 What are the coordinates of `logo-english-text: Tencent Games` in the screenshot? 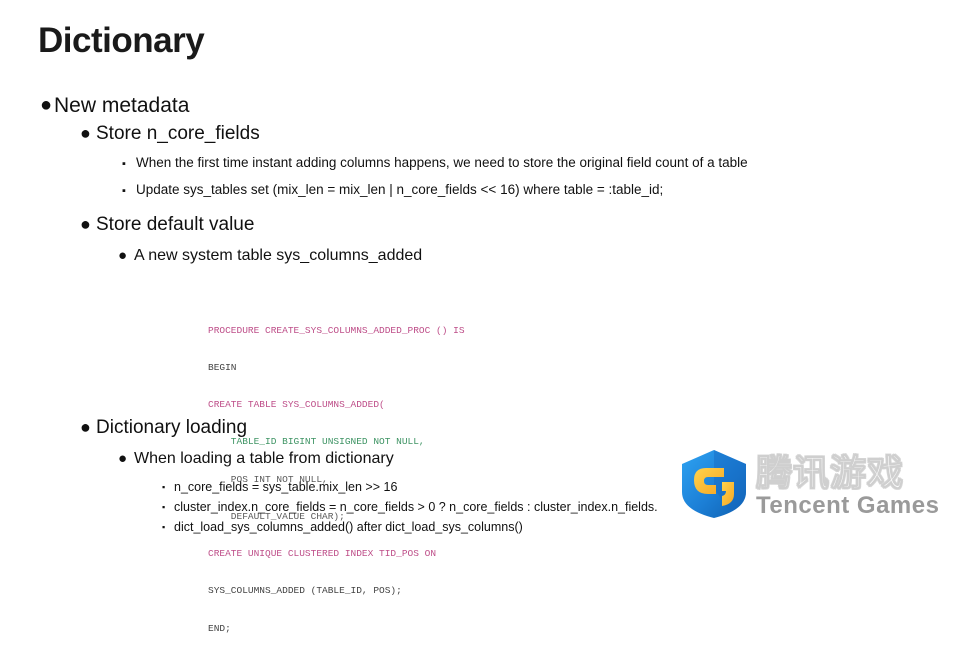 It's located at (848, 505).